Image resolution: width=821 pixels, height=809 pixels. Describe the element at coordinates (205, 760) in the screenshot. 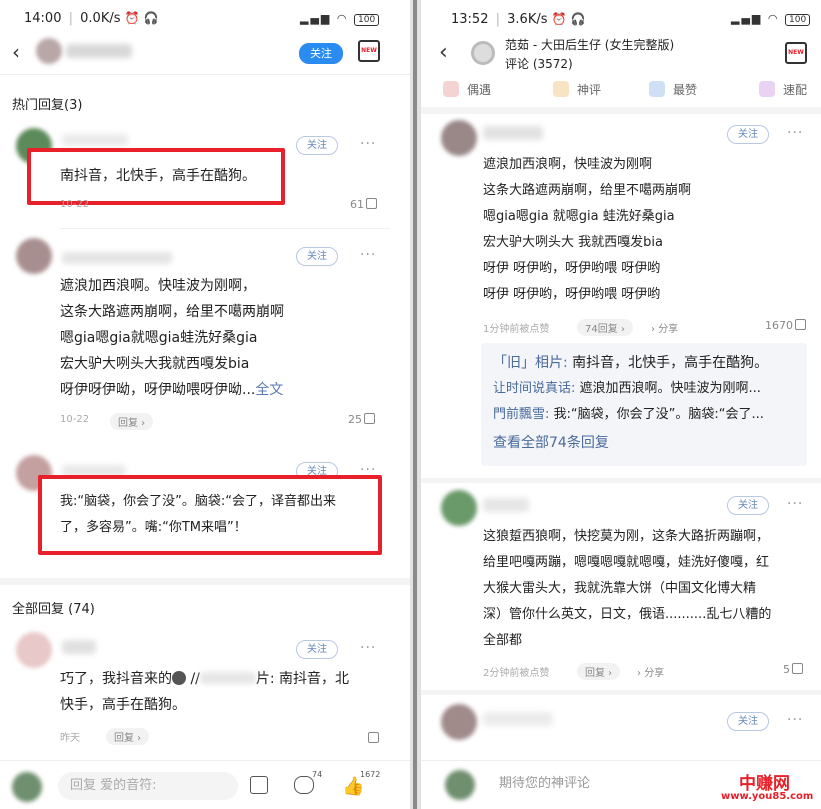

I see `bottom-divider` at that location.